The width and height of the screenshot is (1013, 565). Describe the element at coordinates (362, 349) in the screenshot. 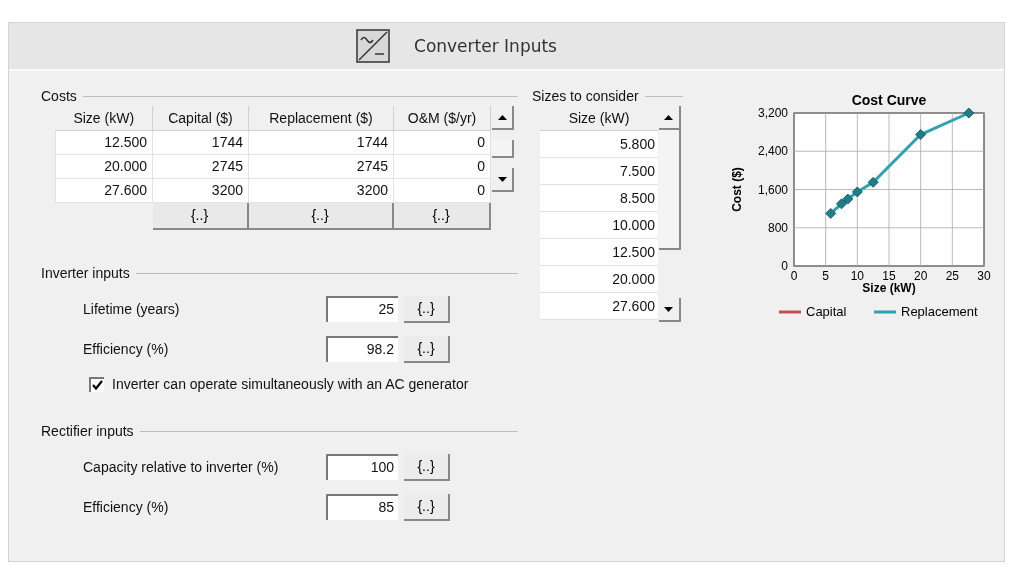

I see `input-field: 98.2` at that location.